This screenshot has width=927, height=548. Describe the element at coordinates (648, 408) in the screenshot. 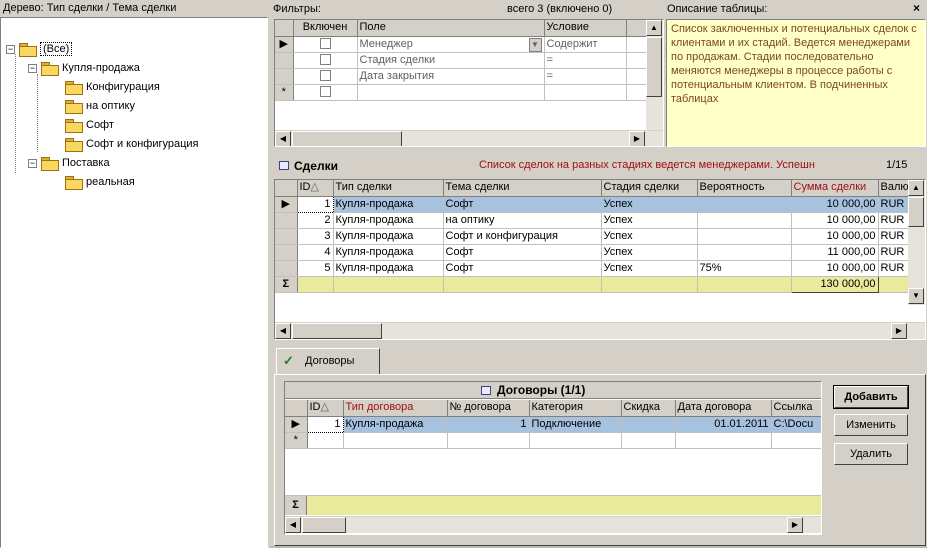

I see `column-header-discount: Скидка` at that location.